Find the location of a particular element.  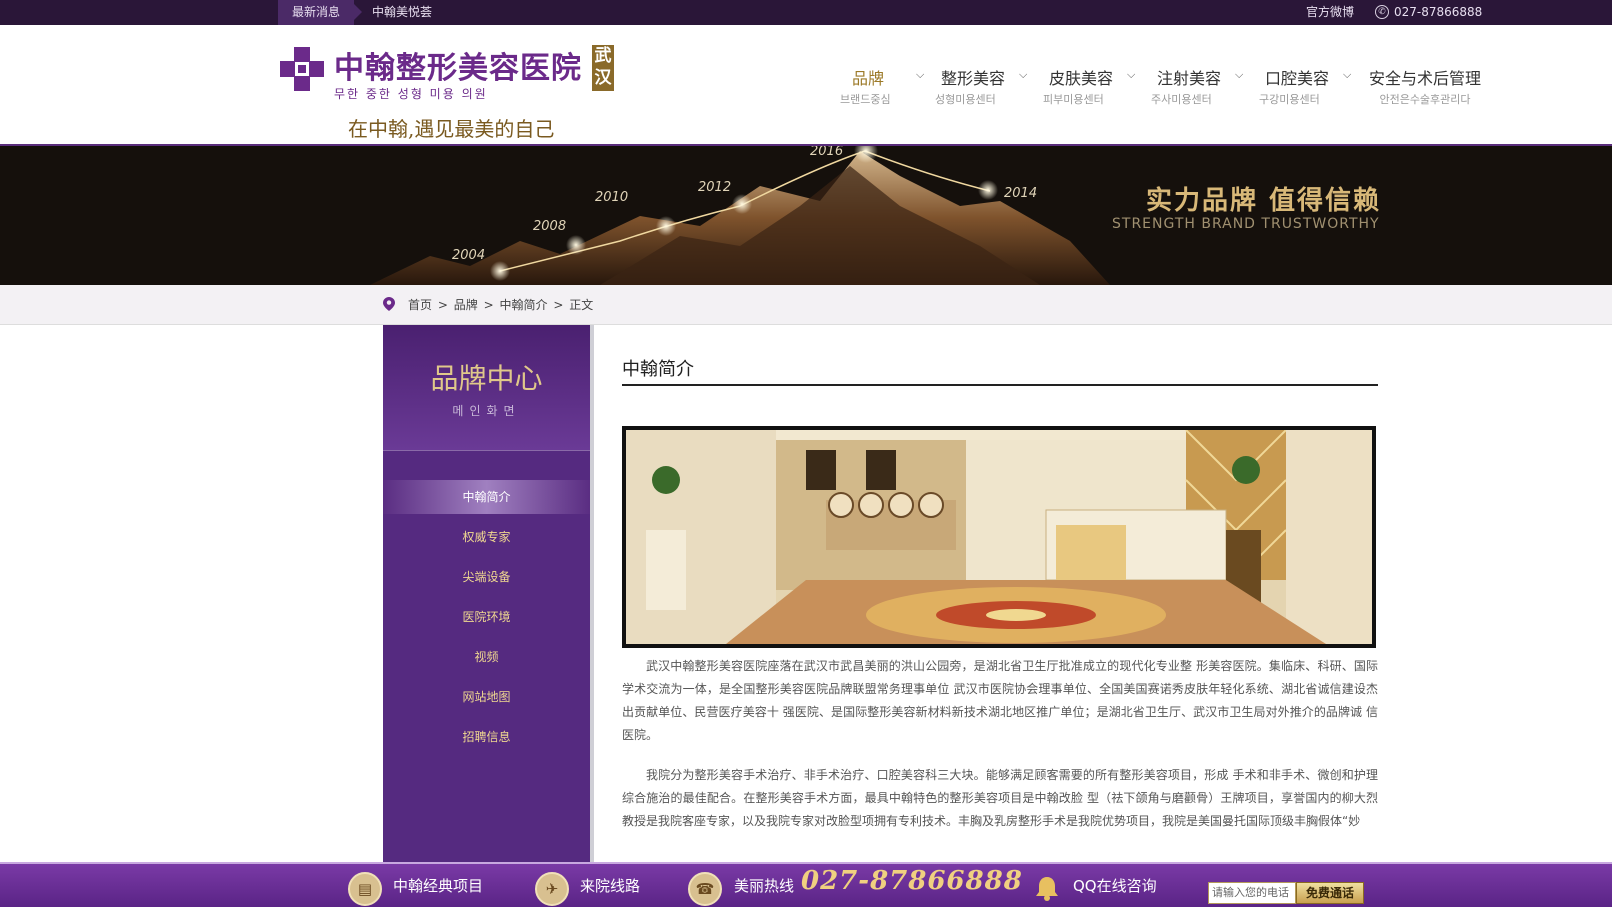

nav-label: 安全与术后管理 is located at coordinates (1424, 78).